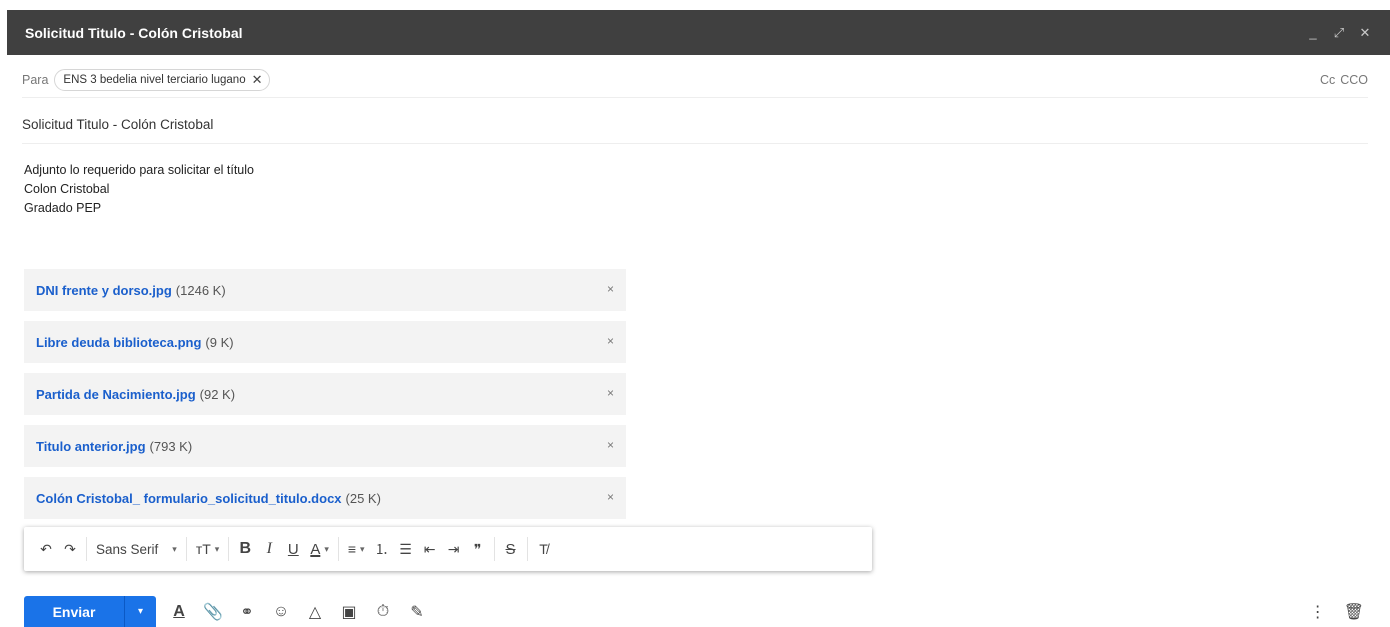 This screenshot has width=1390, height=627. Describe the element at coordinates (383, 612) in the screenshot. I see `confidential-mode-icon: ⏱` at that location.